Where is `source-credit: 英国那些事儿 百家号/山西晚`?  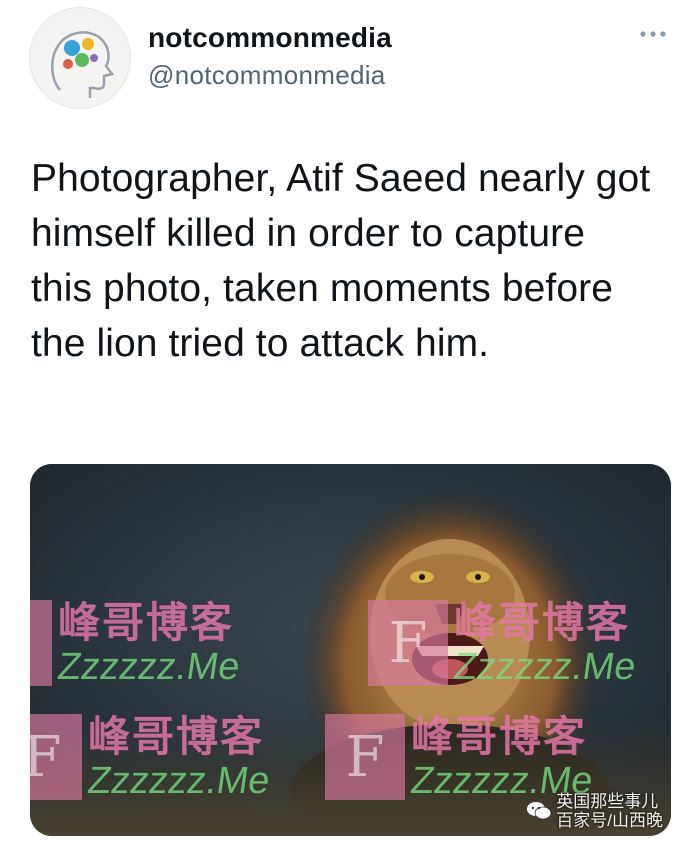
source-credit: 英国那些事儿 百家号/山西晚 is located at coordinates (594, 811).